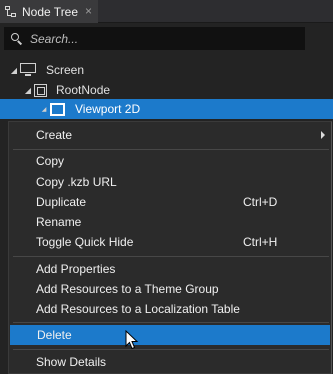 Image resolution: width=333 pixels, height=374 pixels. I want to click on menu-item-label: Show Details, so click(71, 362).